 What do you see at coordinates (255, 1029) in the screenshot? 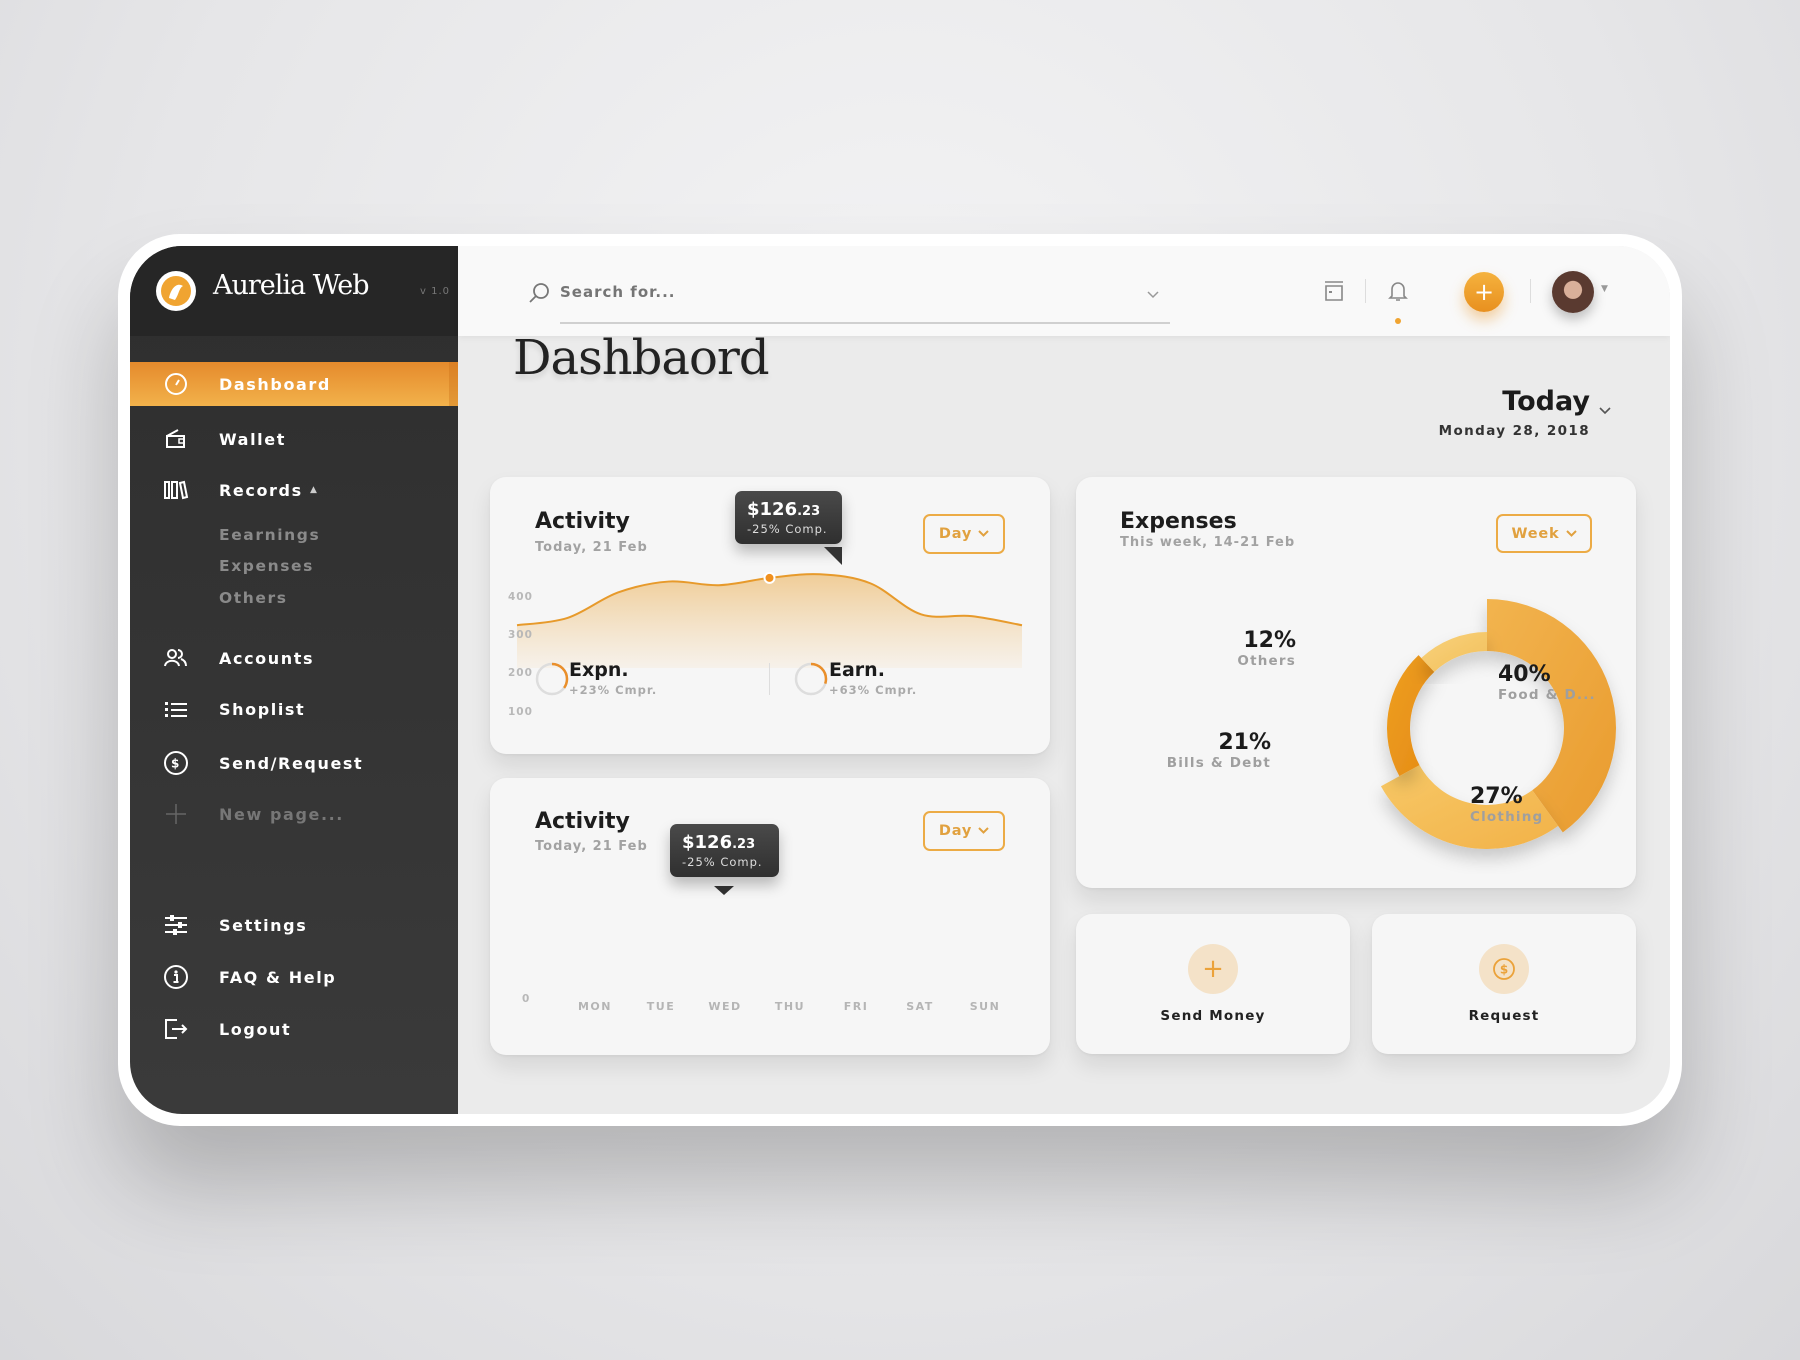
I see `sidebar-item-label: Logout` at bounding box center [255, 1029].